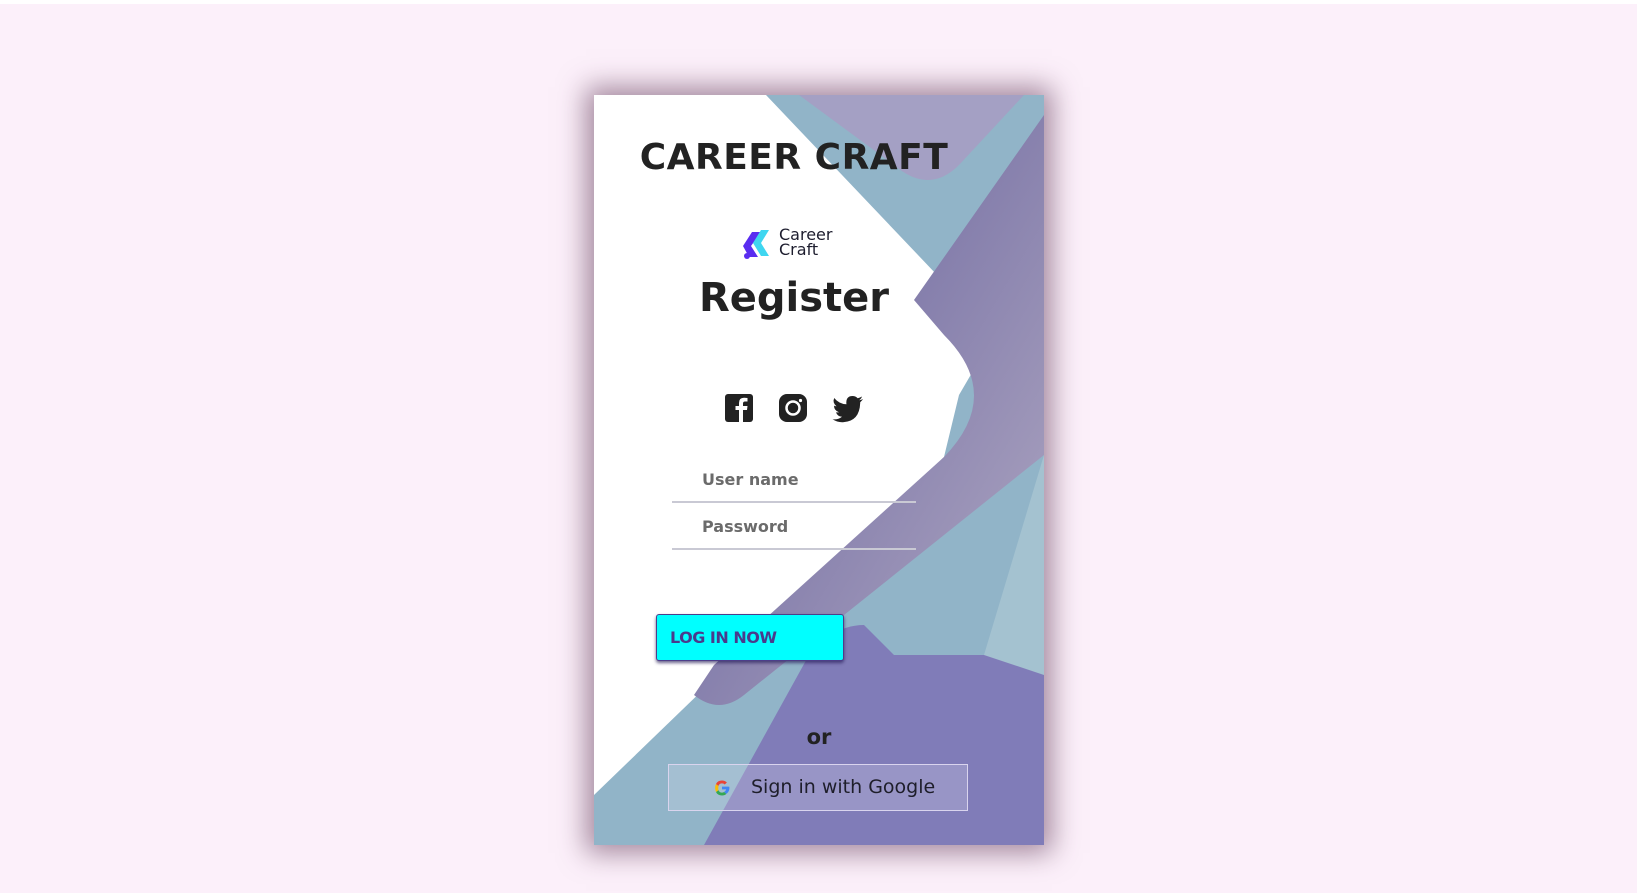 The width and height of the screenshot is (1637, 893). Describe the element at coordinates (722, 788) in the screenshot. I see `google-icon` at that location.